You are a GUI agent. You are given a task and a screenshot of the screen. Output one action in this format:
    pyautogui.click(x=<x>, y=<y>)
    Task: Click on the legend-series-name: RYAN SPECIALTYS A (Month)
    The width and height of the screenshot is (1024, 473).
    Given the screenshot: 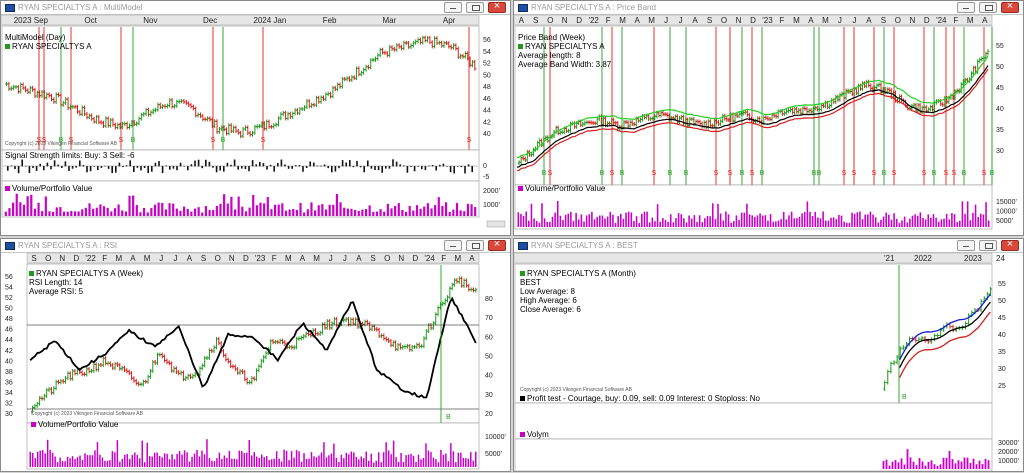 What is the action you would take?
    pyautogui.click(x=581, y=273)
    